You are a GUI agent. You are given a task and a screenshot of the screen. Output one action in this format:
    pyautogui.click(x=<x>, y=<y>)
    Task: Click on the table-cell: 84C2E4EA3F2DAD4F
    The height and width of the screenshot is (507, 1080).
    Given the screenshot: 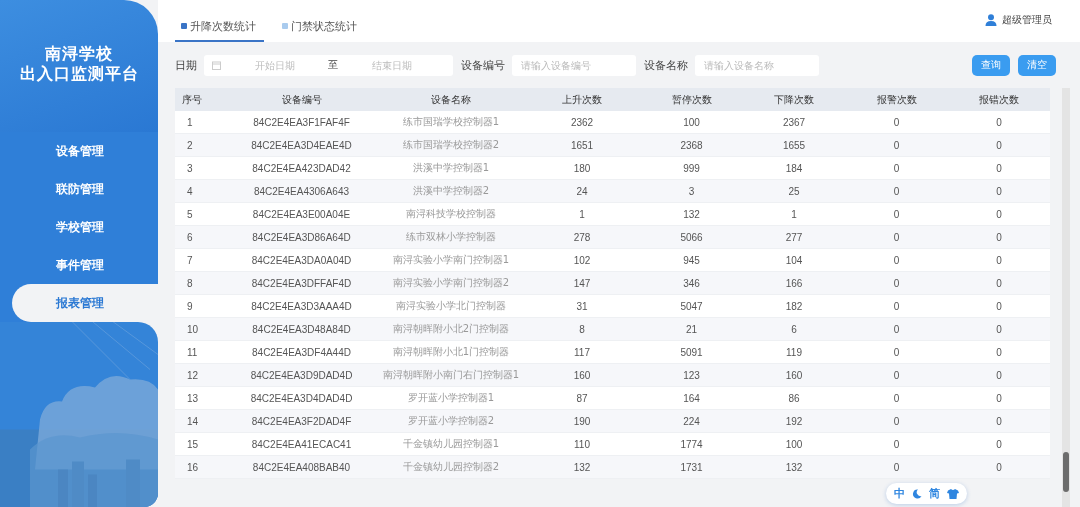 What is the action you would take?
    pyautogui.click(x=301, y=421)
    